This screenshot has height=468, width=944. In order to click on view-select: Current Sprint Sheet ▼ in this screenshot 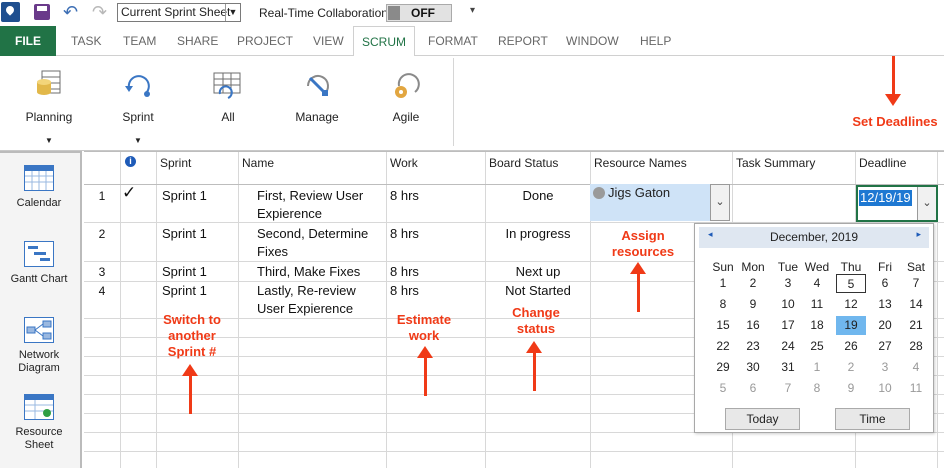, I will do `click(179, 12)`.